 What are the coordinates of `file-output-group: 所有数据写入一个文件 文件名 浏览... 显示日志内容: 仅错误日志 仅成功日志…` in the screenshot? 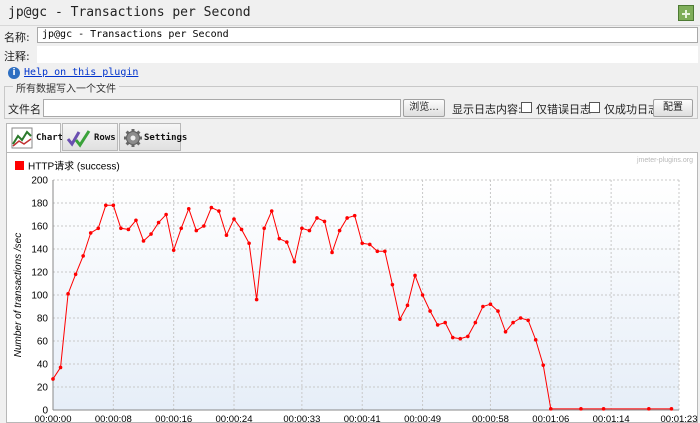 It's located at (351, 99).